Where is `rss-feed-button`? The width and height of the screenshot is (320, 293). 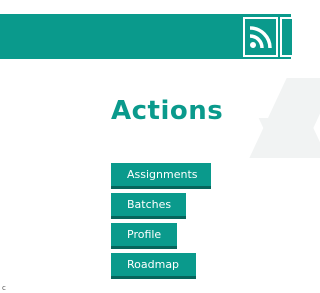
rss-feed-button is located at coordinates (260, 37).